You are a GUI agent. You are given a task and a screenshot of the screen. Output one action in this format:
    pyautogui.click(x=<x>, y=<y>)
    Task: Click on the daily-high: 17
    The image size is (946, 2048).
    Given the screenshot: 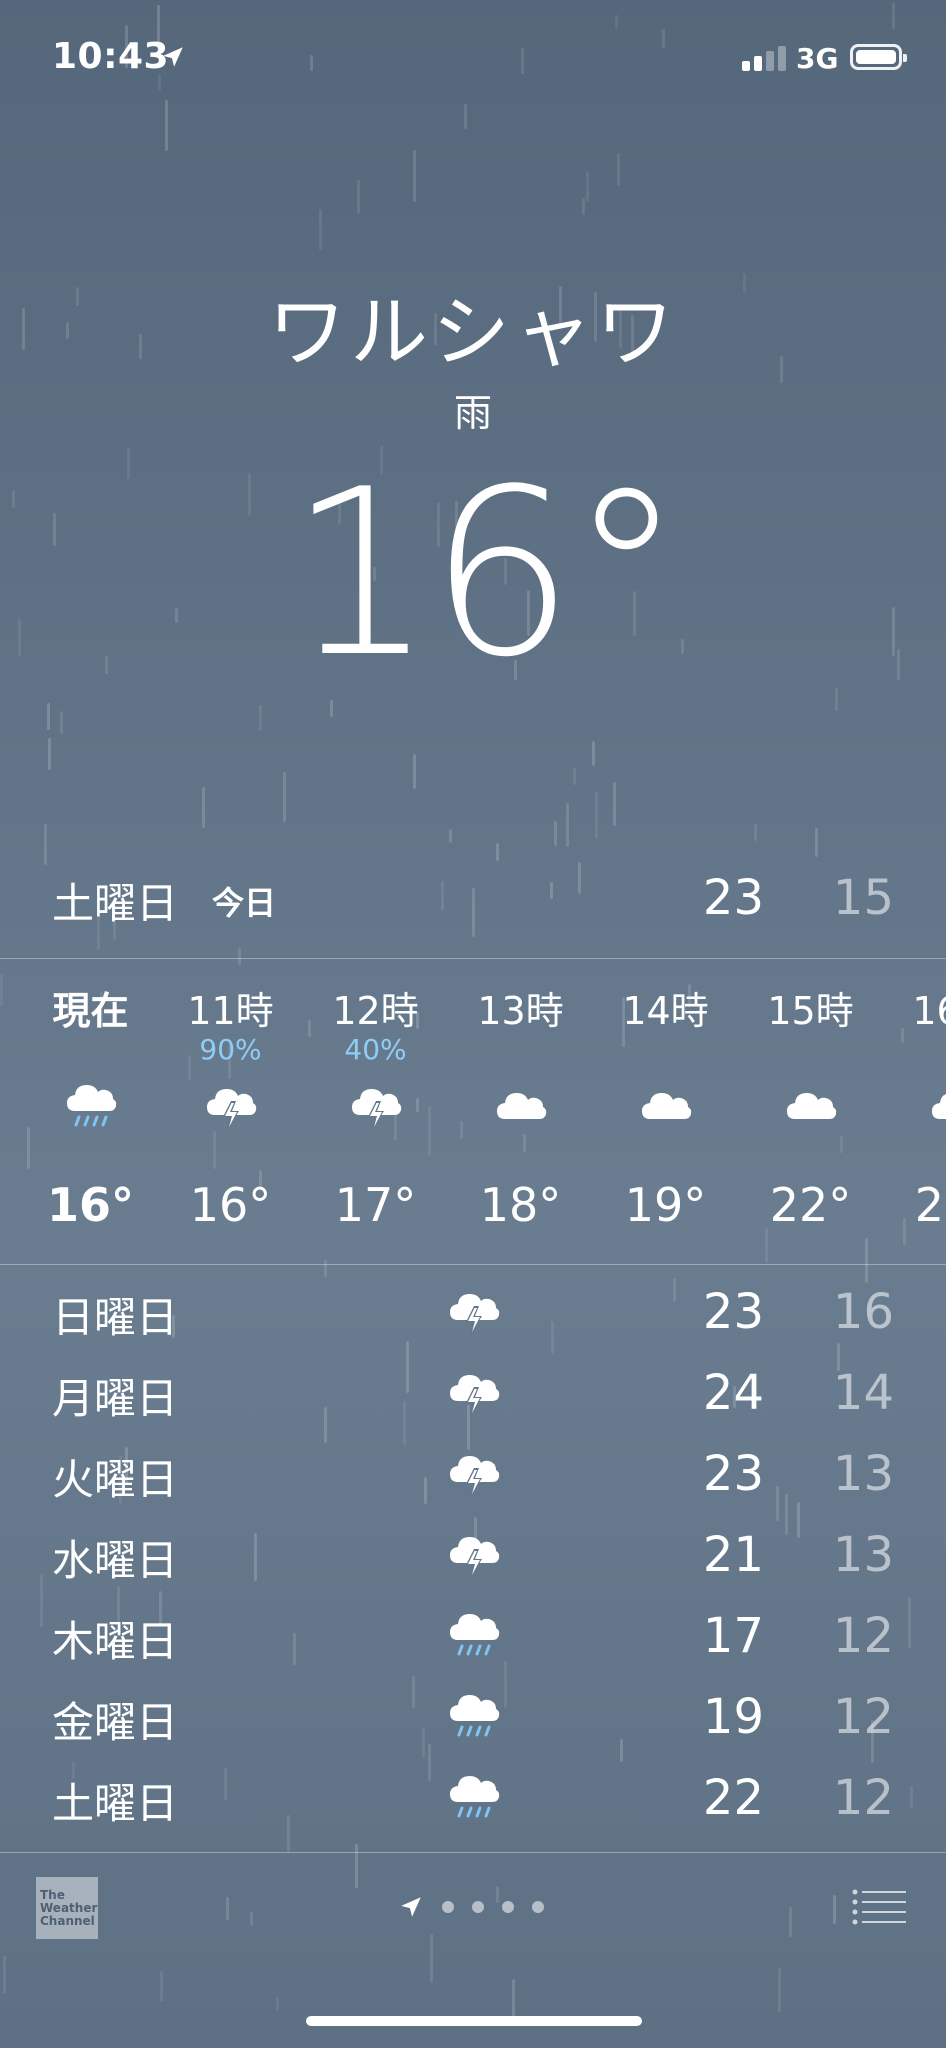 What is the action you would take?
    pyautogui.click(x=733, y=1636)
    